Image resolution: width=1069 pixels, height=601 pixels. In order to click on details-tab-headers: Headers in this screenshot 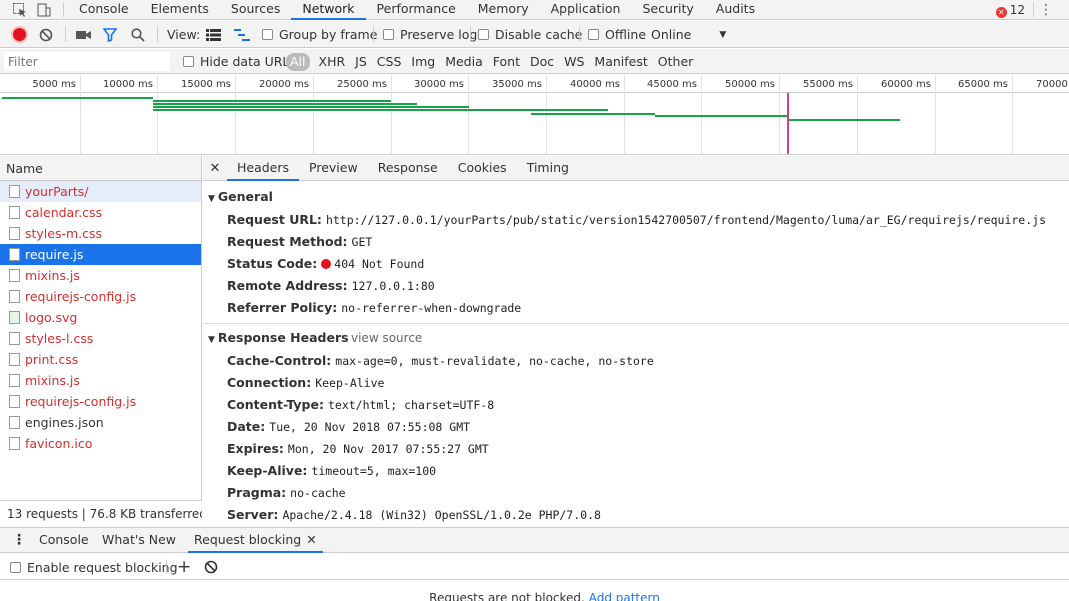, I will do `click(263, 168)`.